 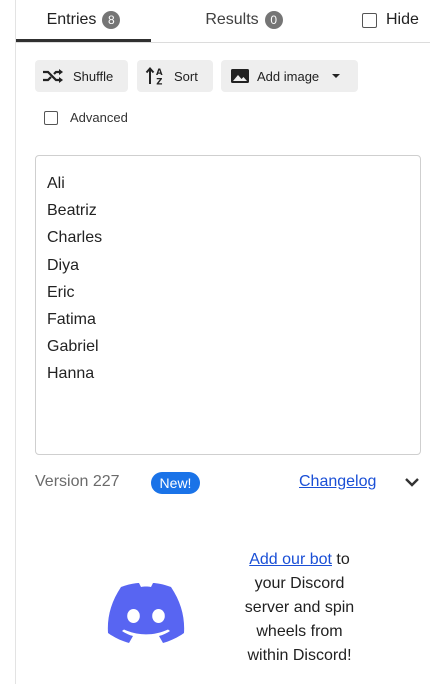 I want to click on active-tab-indicator, so click(x=83, y=40).